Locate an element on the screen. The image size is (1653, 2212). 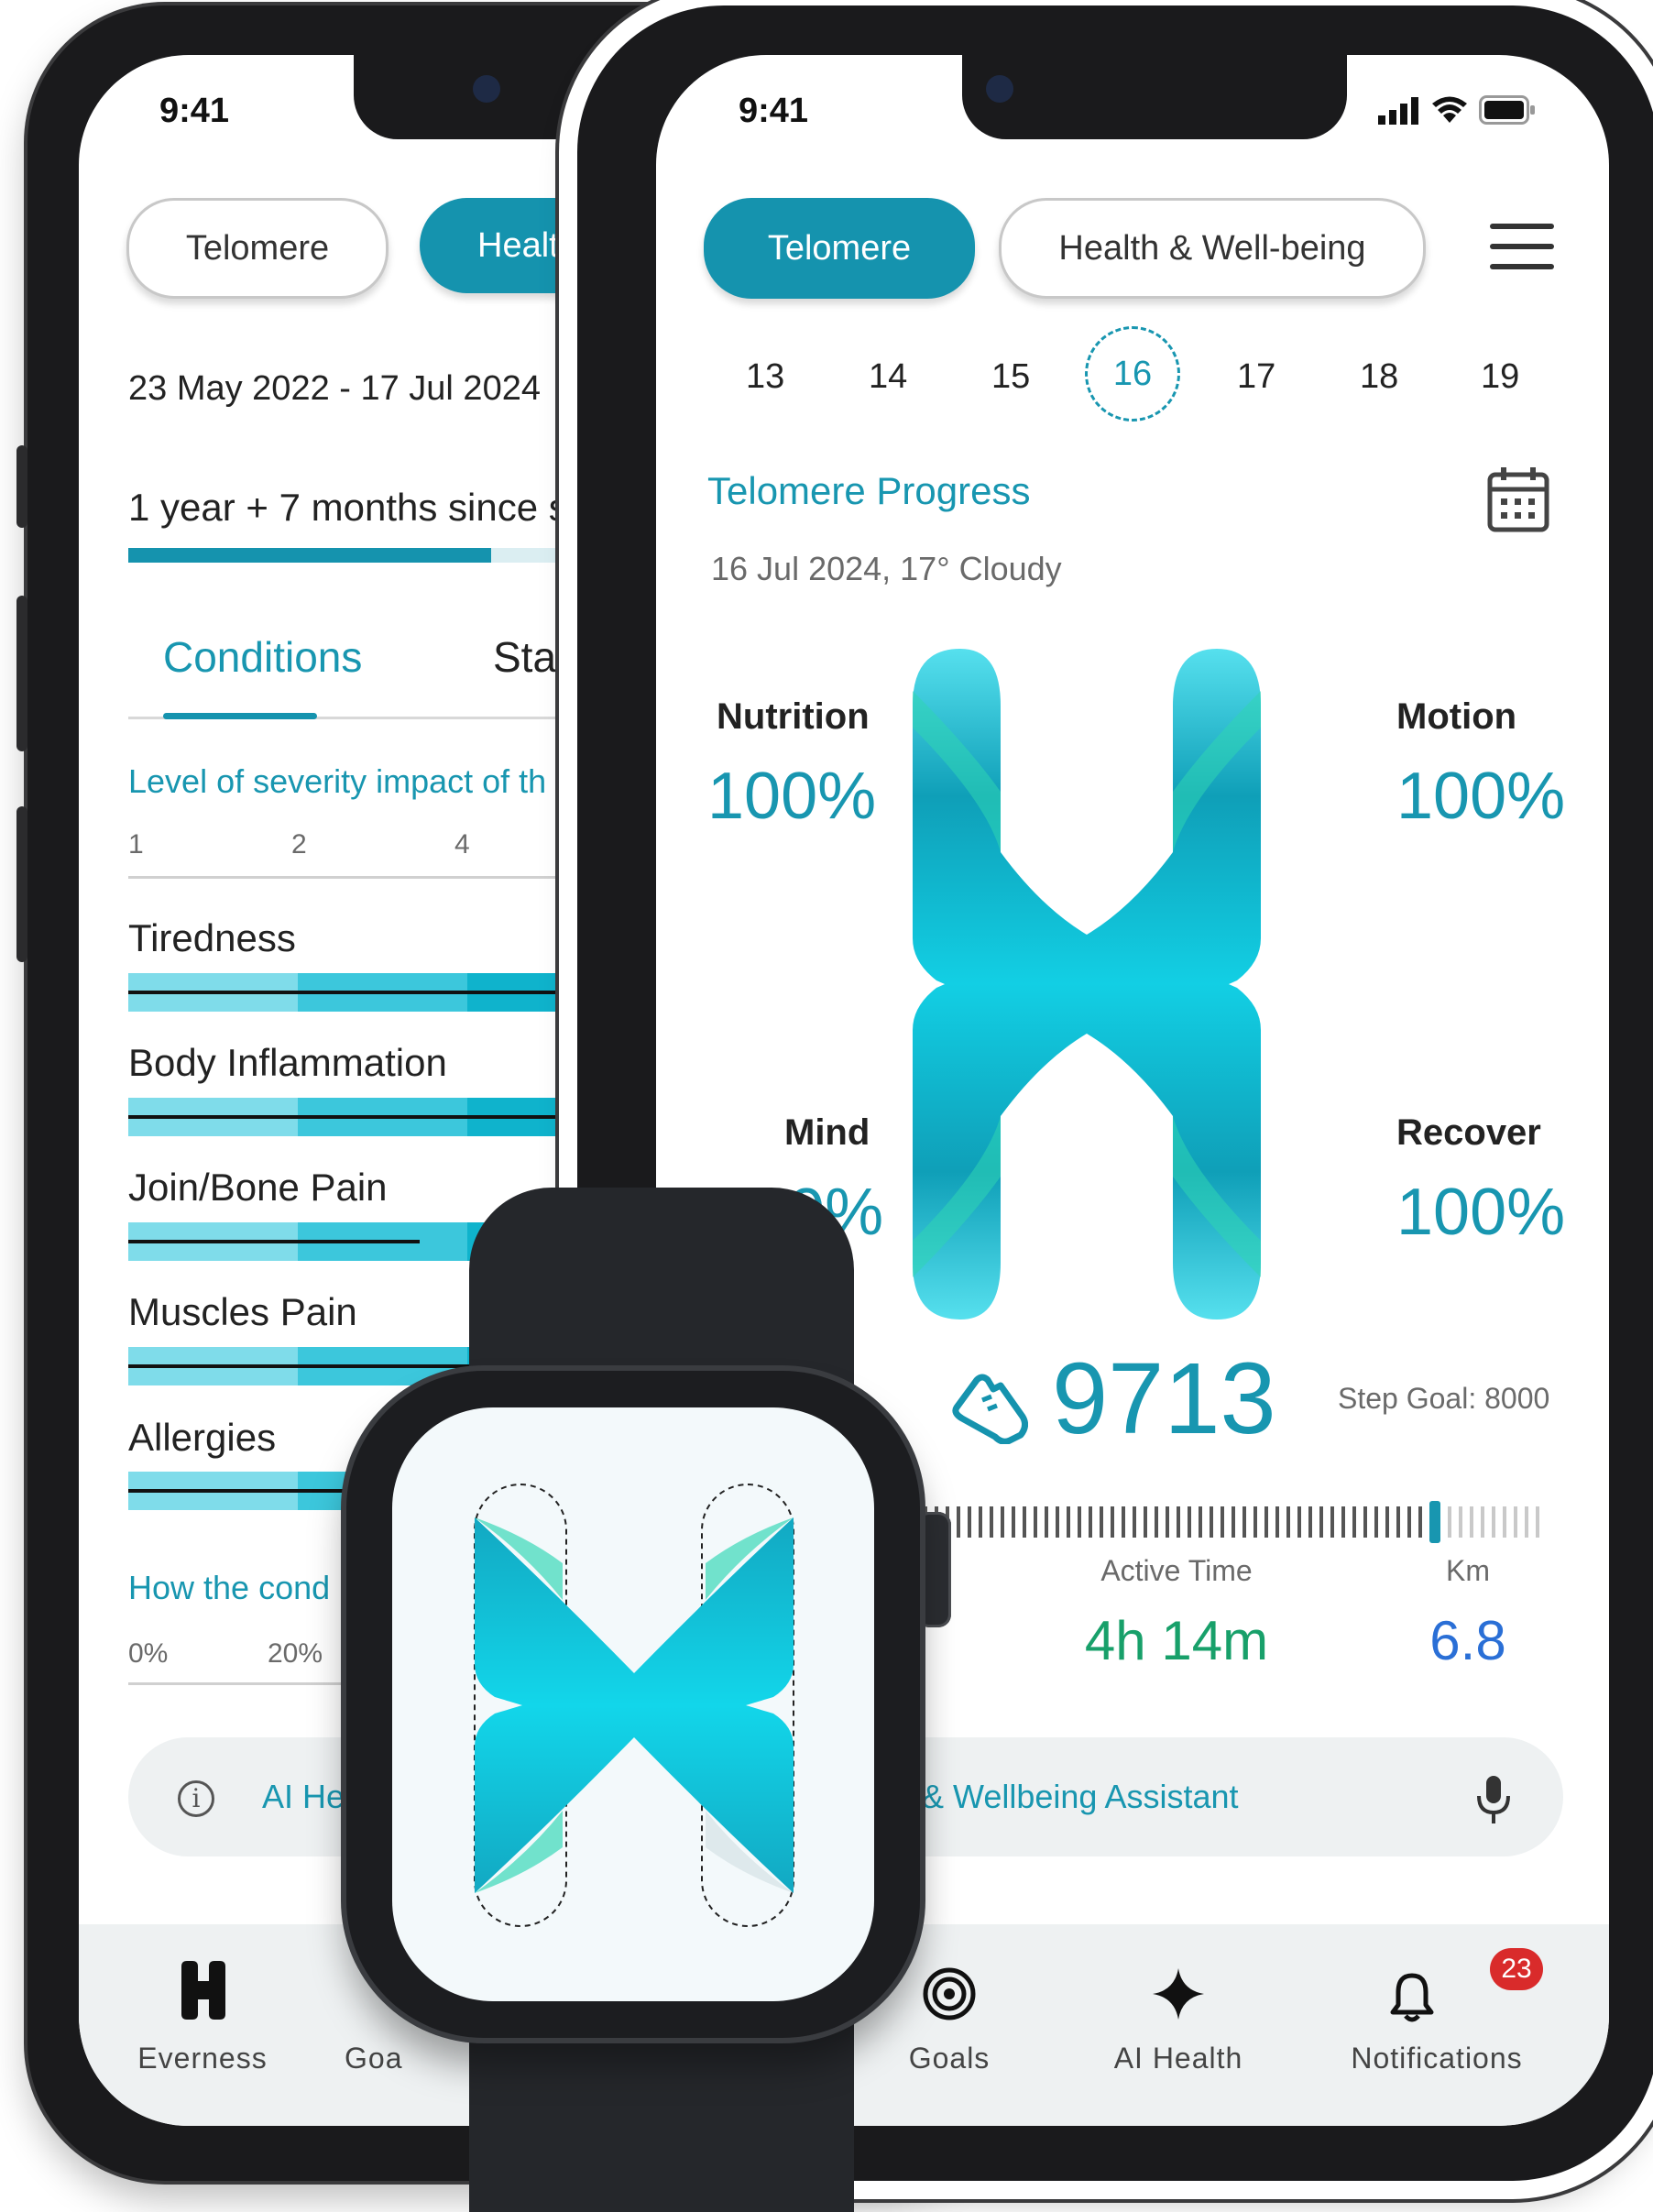
watch-x-logo-icon is located at coordinates (634, 1705).